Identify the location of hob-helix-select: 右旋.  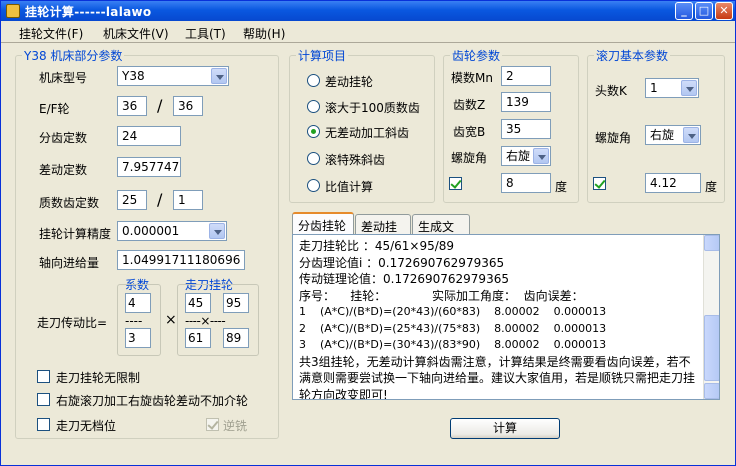
(673, 135).